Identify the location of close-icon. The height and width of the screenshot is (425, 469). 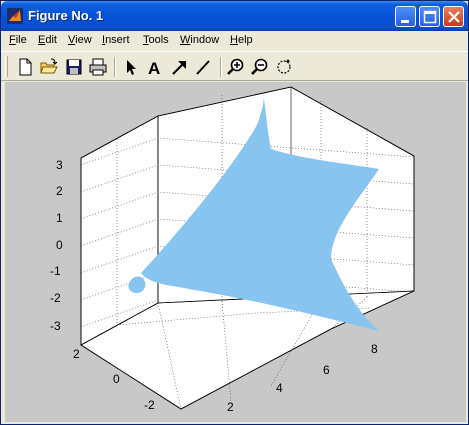
(454, 17).